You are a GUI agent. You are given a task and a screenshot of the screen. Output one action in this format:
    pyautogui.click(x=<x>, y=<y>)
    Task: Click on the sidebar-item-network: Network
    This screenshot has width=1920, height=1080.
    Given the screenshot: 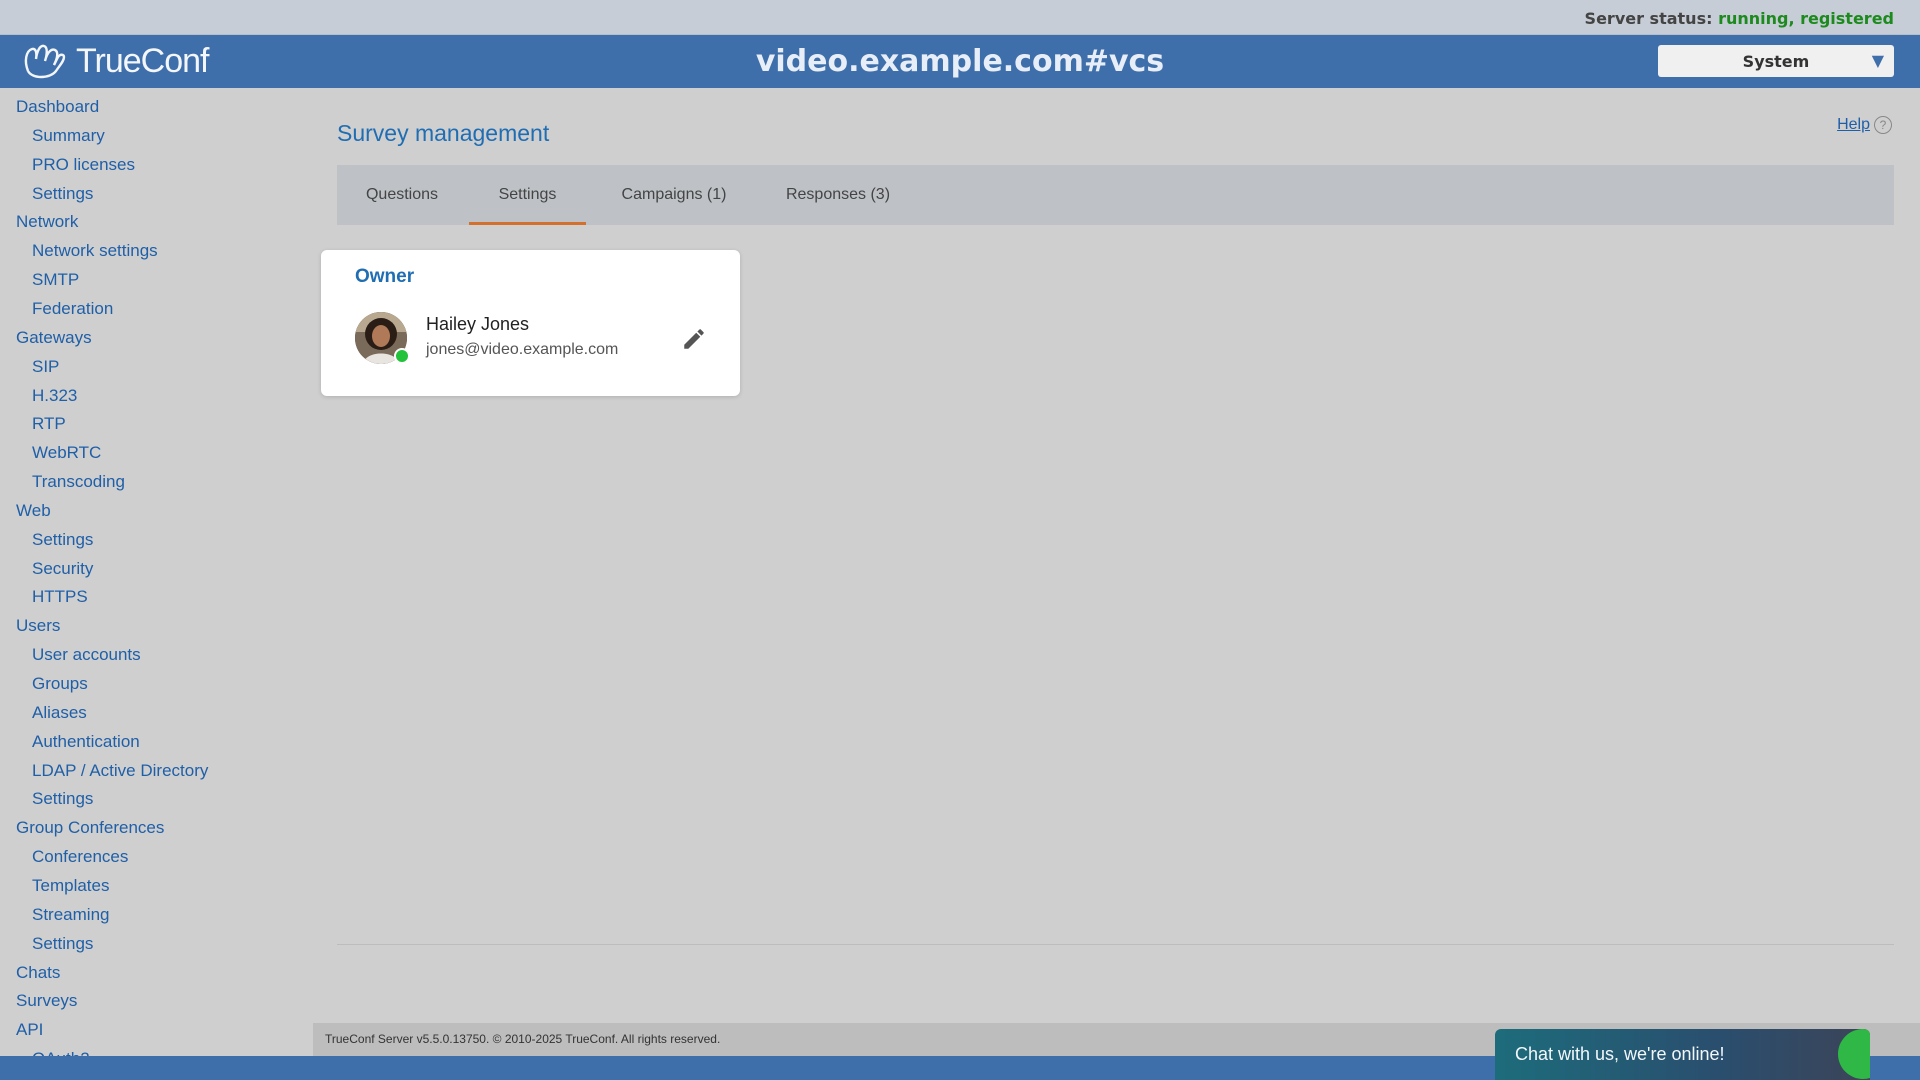 What is the action you would take?
    pyautogui.click(x=47, y=222)
    